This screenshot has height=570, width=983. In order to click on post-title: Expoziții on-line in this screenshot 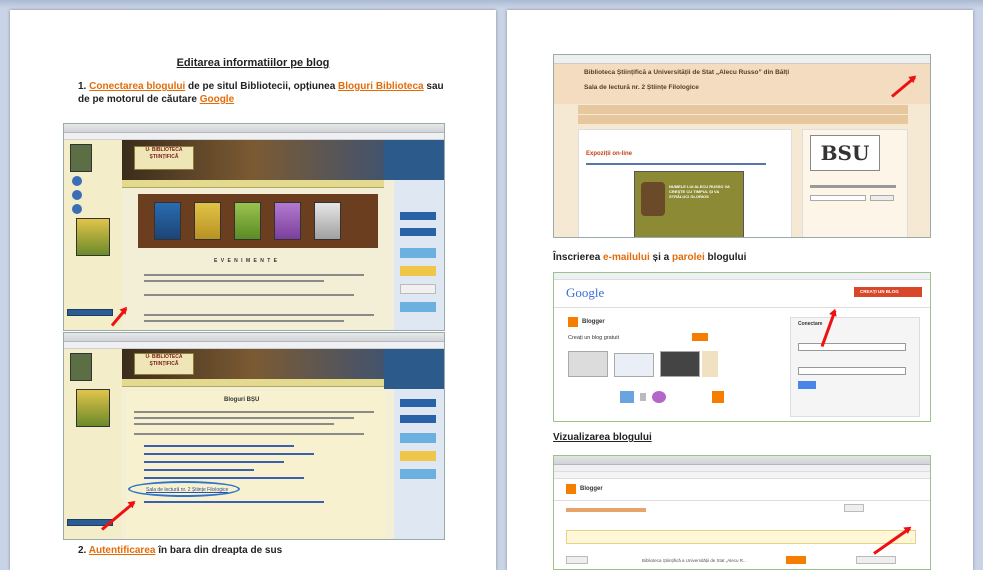, I will do `click(609, 154)`.